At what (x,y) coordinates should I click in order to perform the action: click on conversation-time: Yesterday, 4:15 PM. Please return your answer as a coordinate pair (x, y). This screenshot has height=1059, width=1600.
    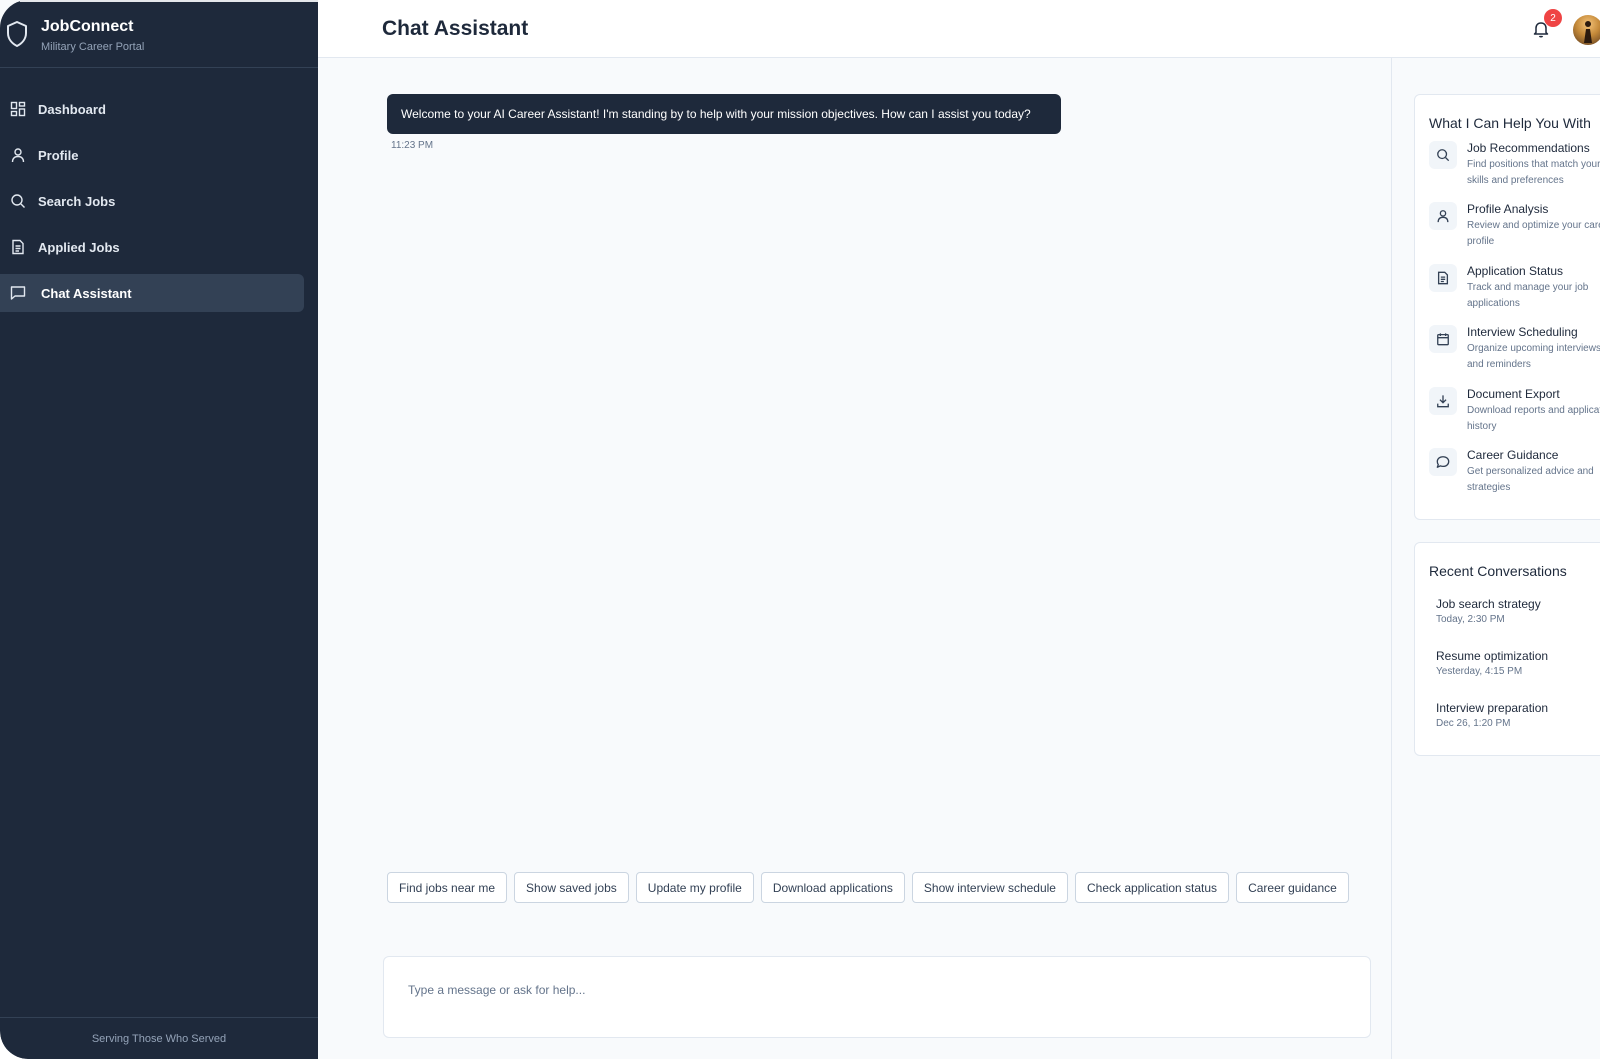
    Looking at the image, I should click on (1479, 671).